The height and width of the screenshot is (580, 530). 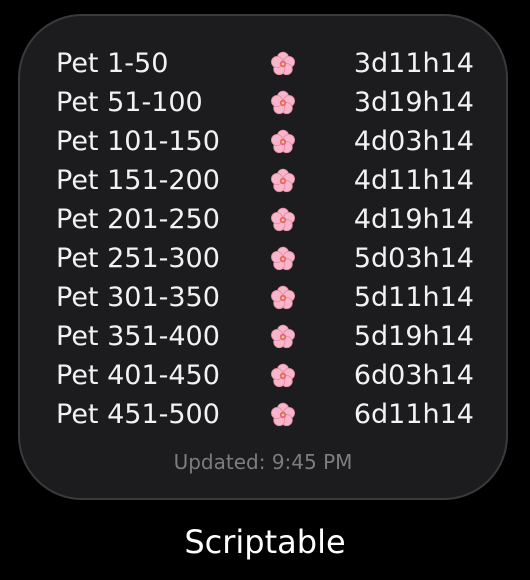 What do you see at coordinates (413, 414) in the screenshot?
I see `countdown-value: 6d11h14` at bounding box center [413, 414].